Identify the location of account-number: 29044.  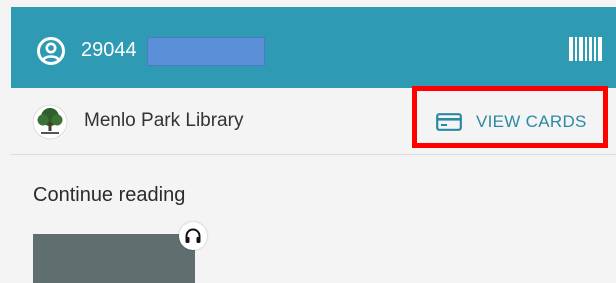
(109, 50).